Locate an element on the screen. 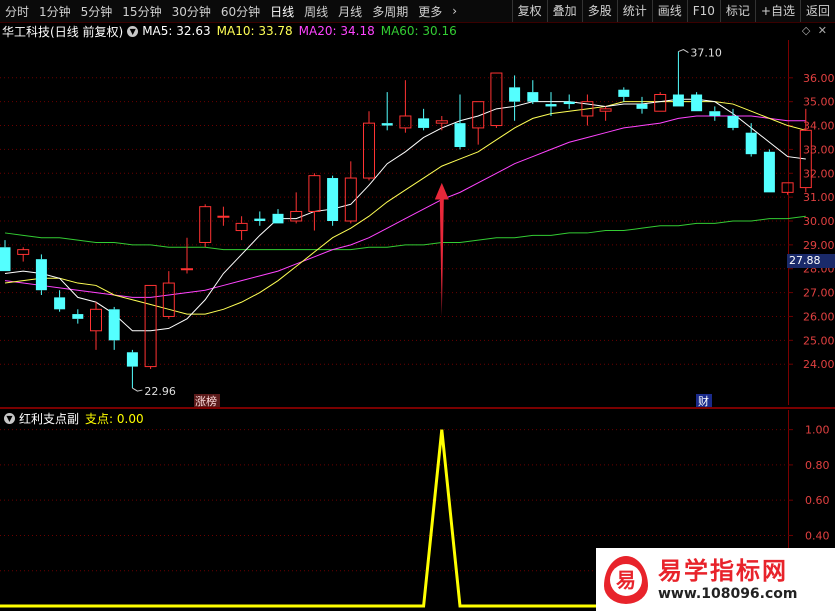 The height and width of the screenshot is (611, 835). watermark-logo: 易 易学指标网 www.108096.com is located at coordinates (715, 579).